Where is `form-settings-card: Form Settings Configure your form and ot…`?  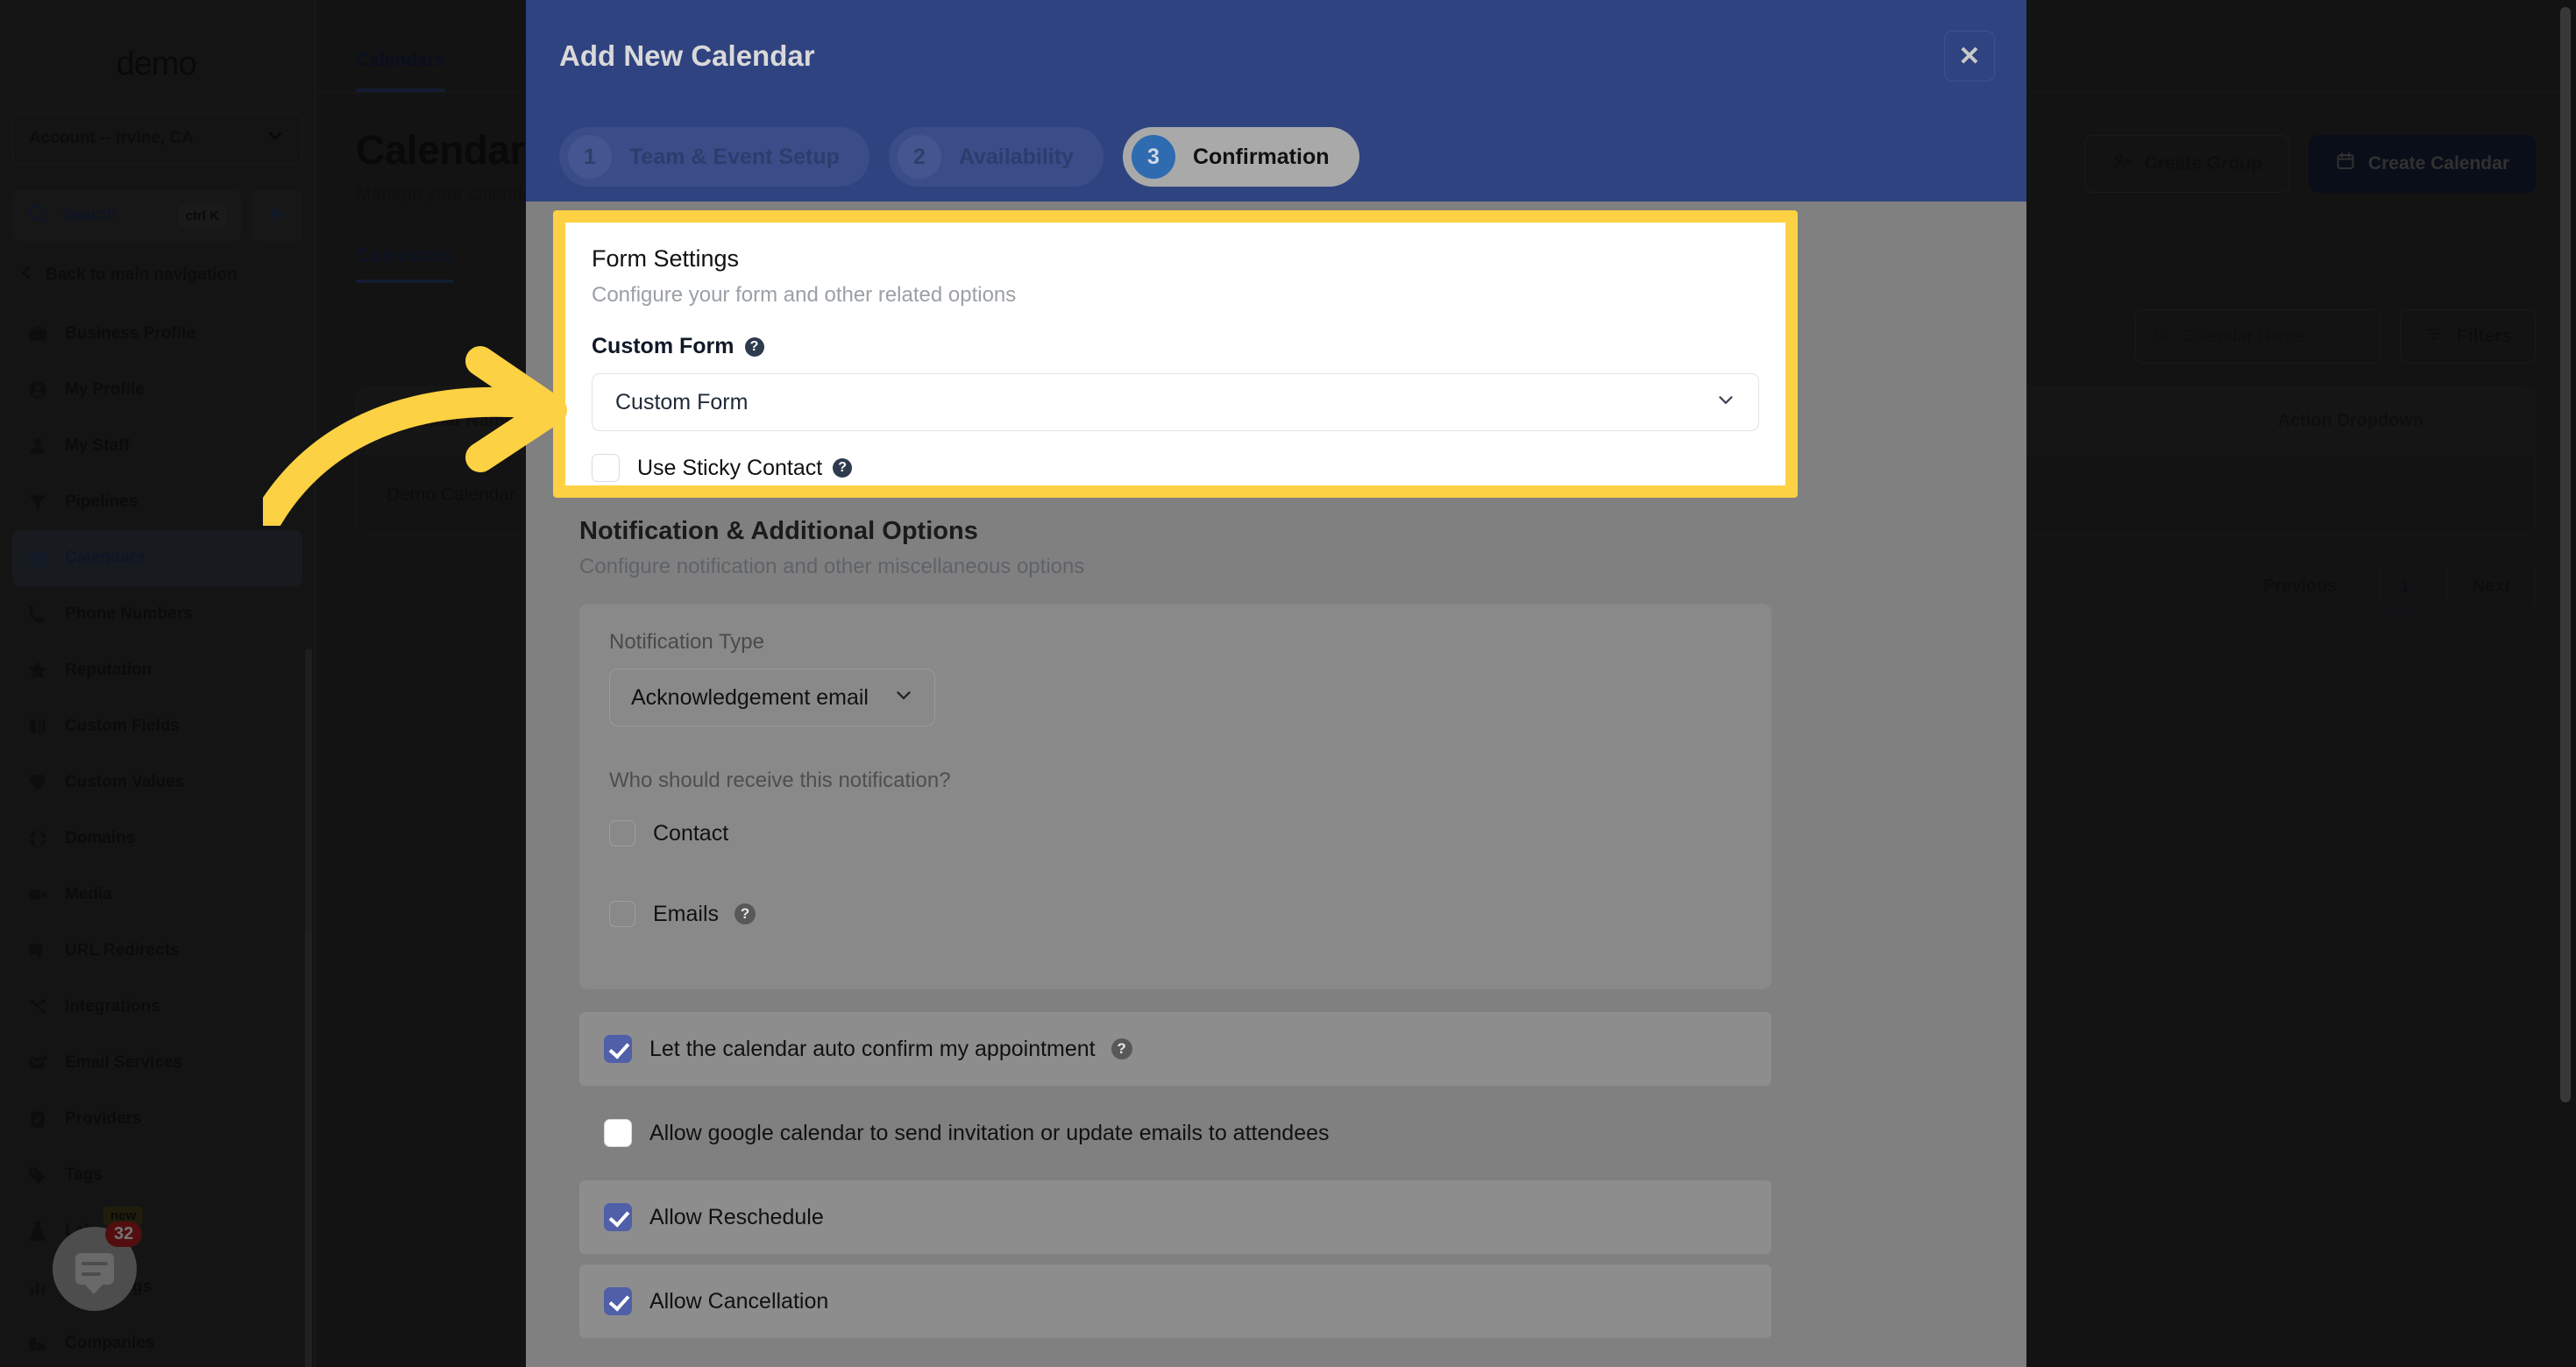 form-settings-card: Form Settings Configure your form and ot… is located at coordinates (1175, 354).